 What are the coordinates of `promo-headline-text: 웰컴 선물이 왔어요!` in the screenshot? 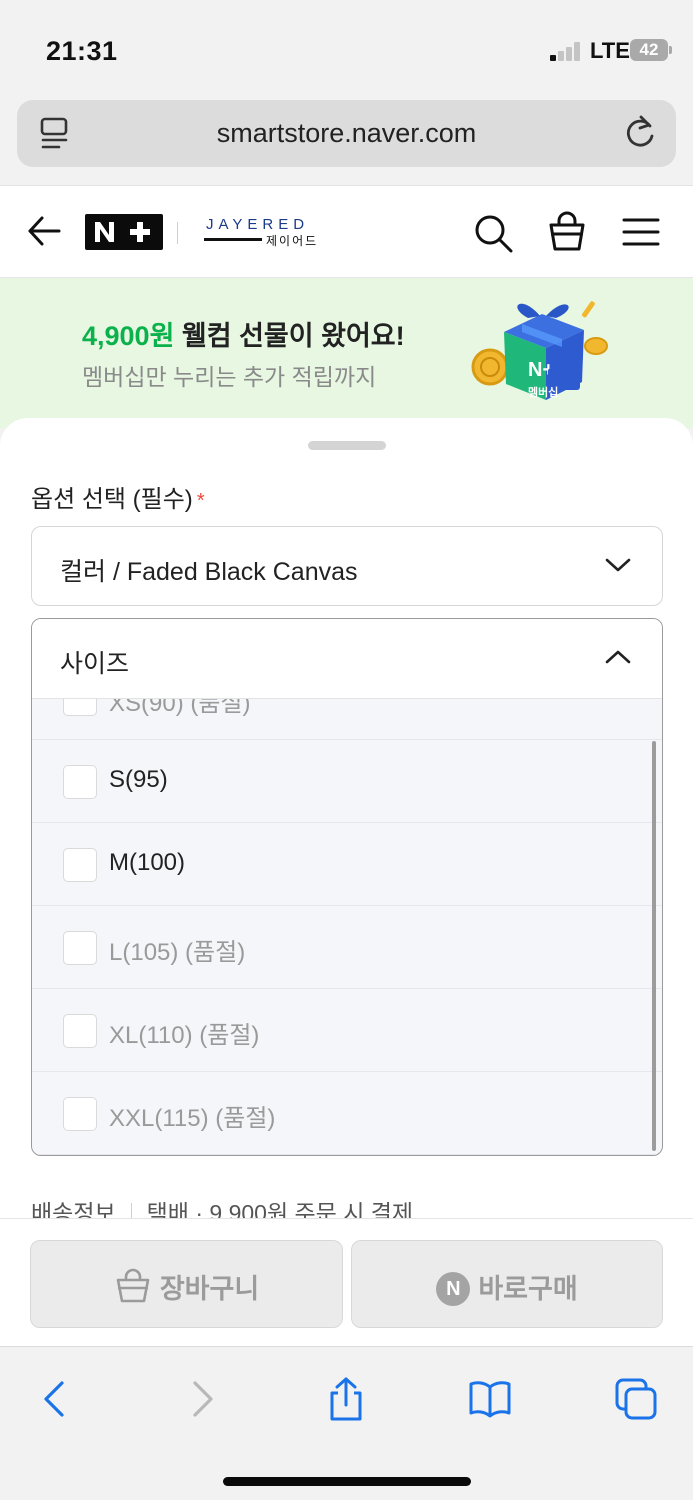 It's located at (289, 336).